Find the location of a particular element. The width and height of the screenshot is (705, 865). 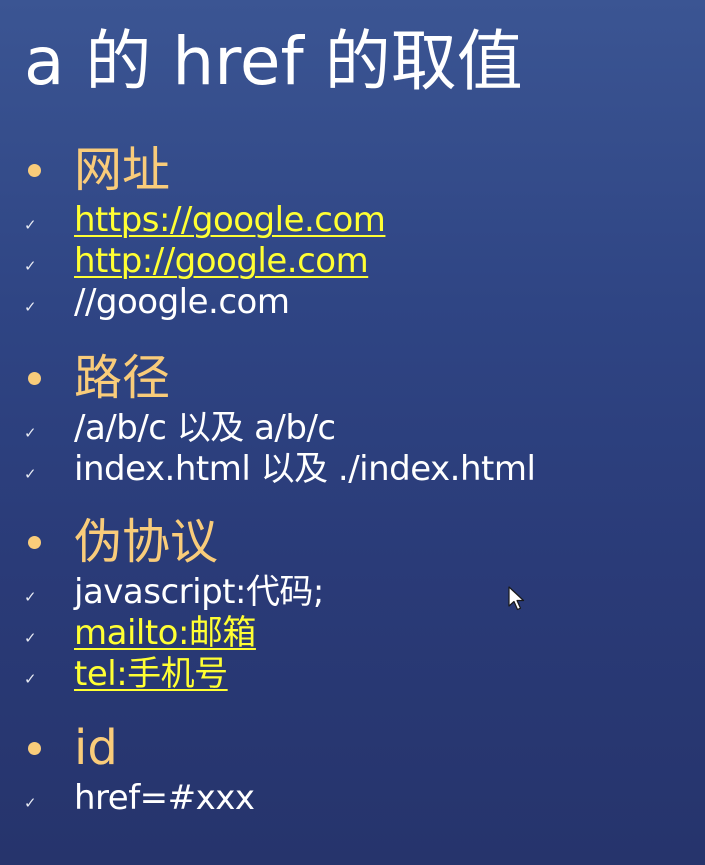

section-heading: 路径 is located at coordinates (354, 378).